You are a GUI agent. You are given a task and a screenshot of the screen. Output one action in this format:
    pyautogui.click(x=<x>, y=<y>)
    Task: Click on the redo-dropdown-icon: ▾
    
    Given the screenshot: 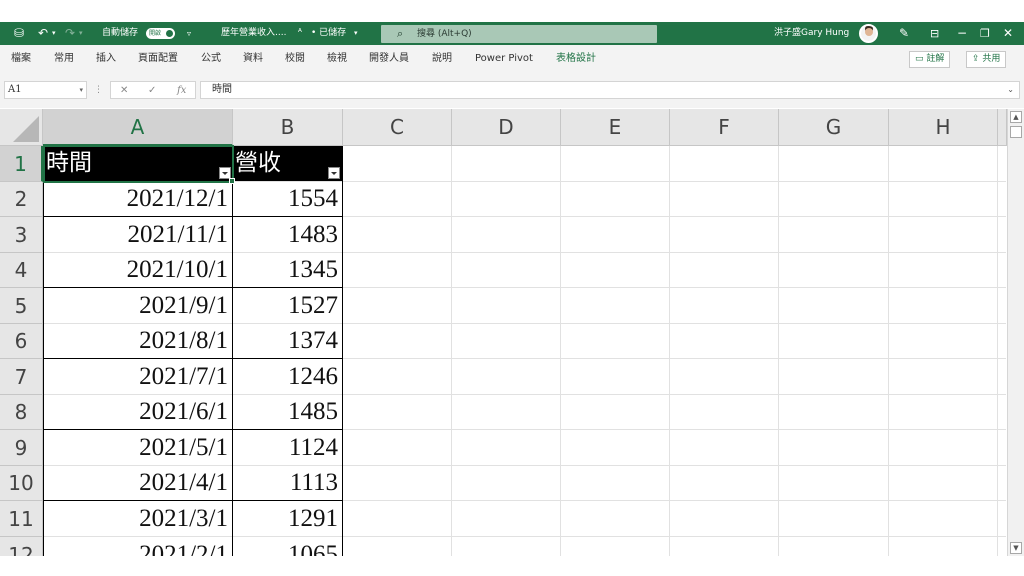 What is the action you would take?
    pyautogui.click(x=81, y=33)
    